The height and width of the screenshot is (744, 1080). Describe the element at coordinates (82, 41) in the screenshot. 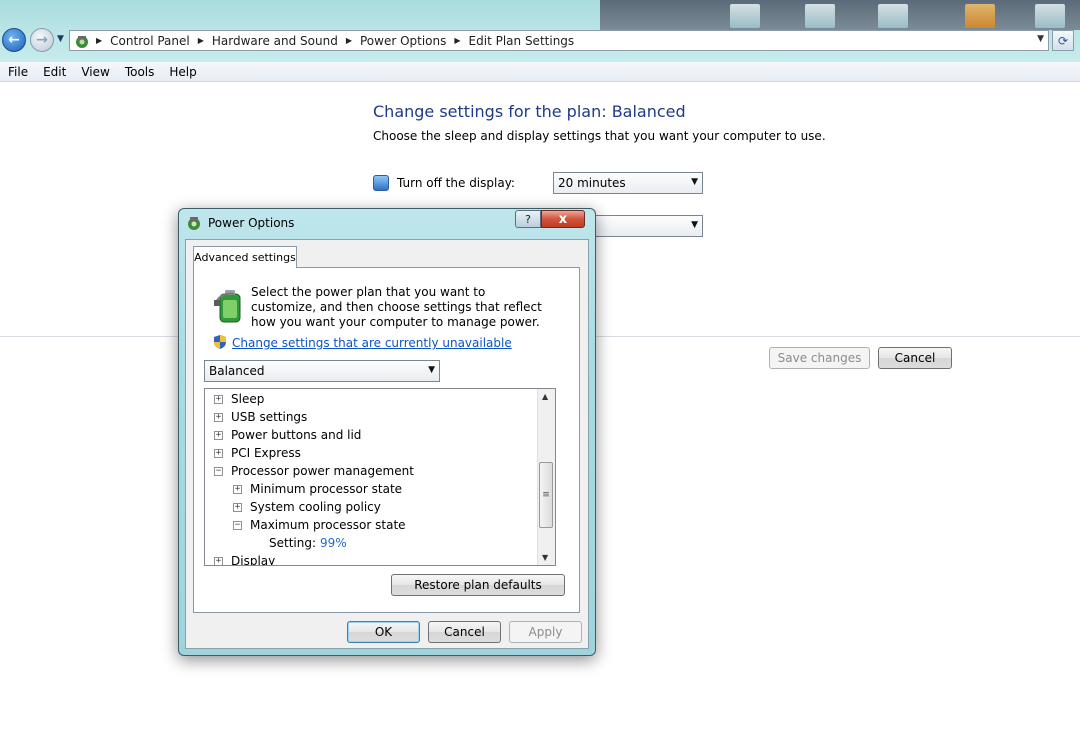

I see `control-panel-icon` at that location.